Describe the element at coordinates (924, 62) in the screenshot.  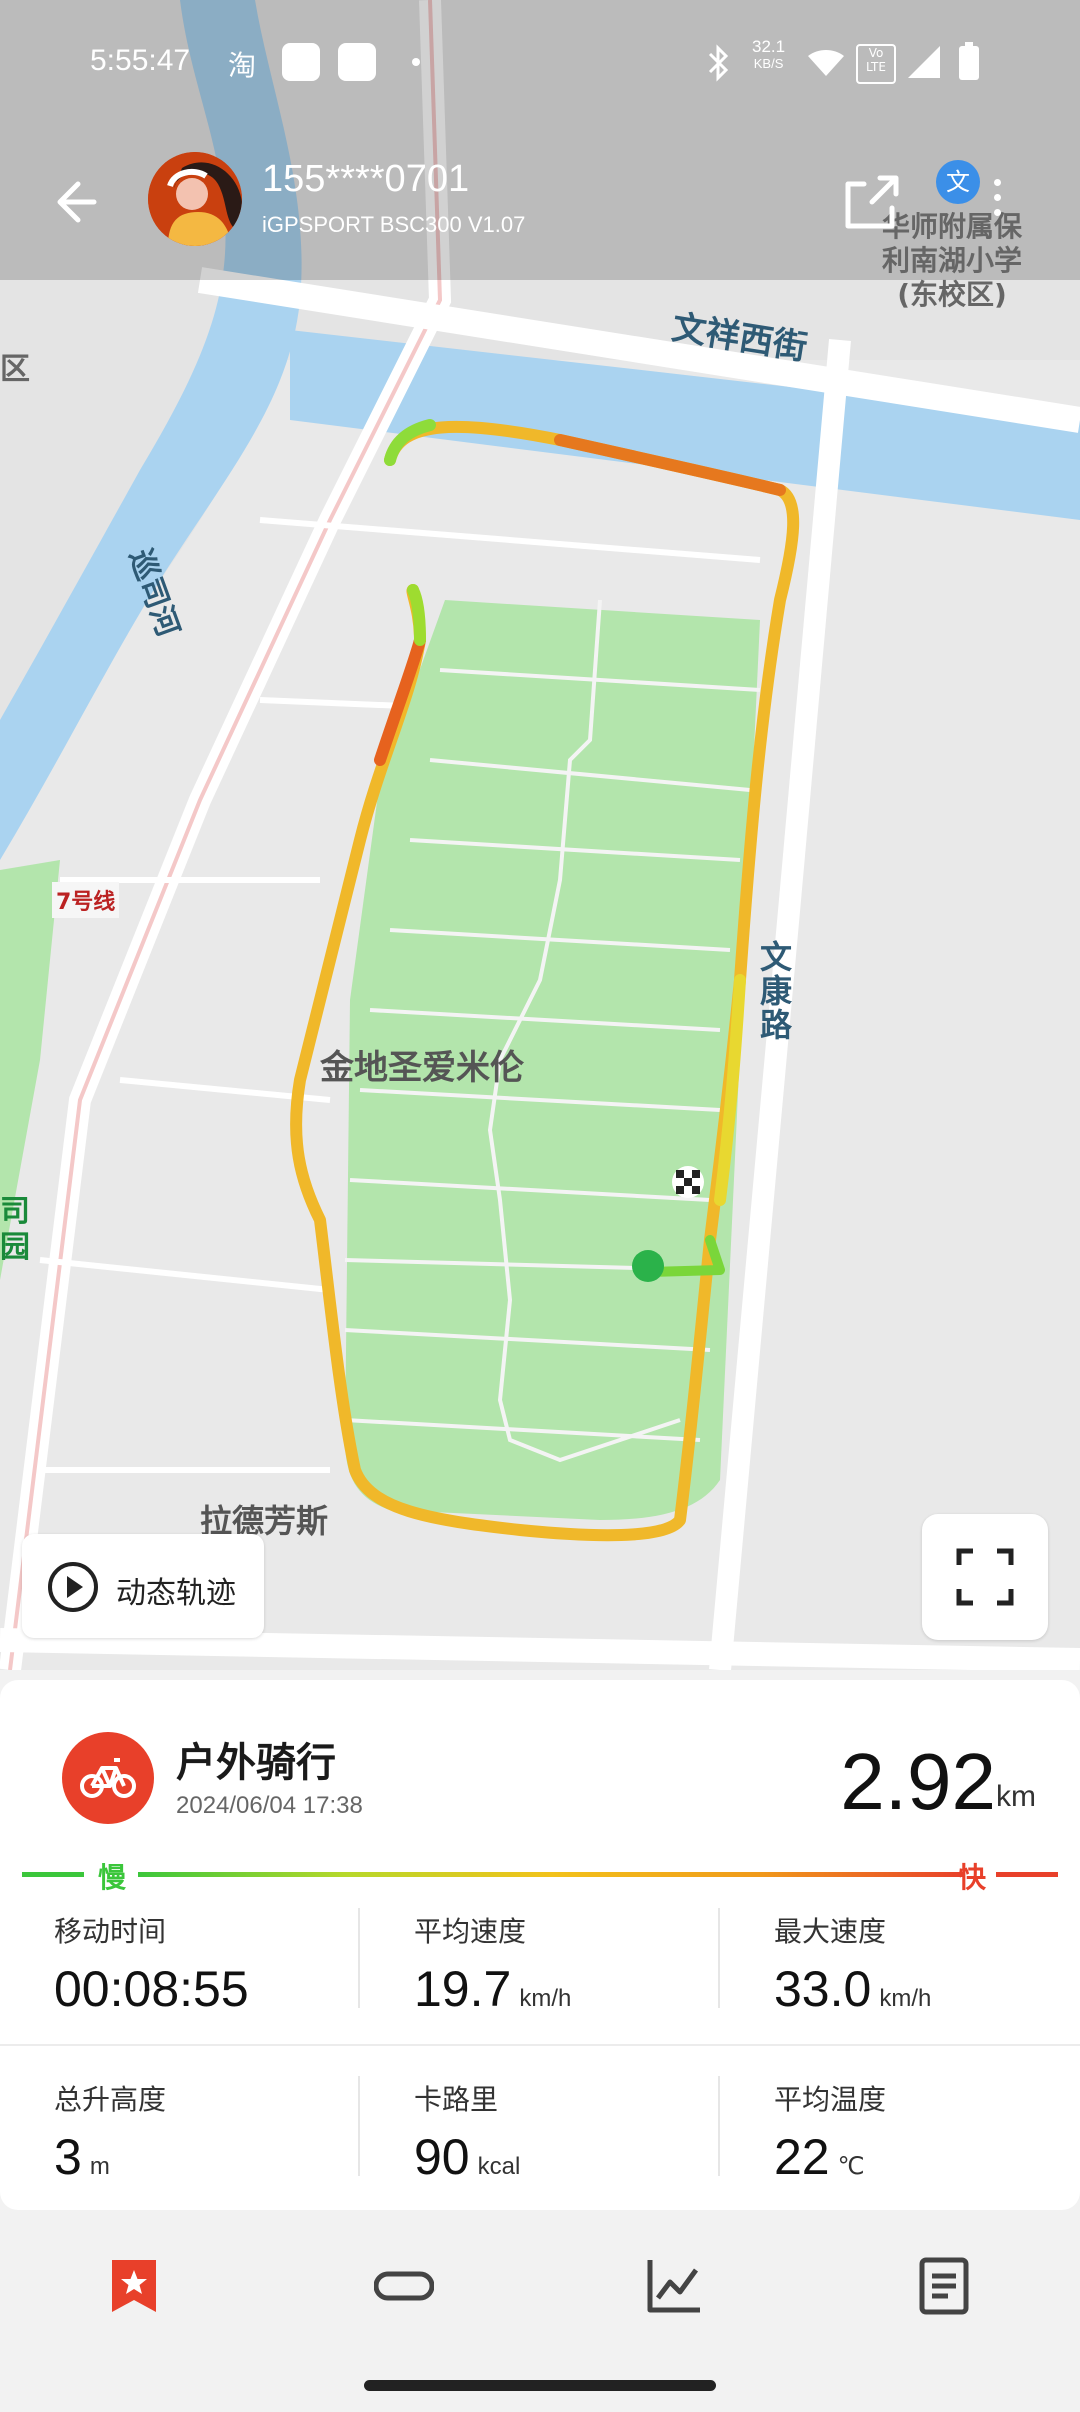
I see `signal-icon` at that location.